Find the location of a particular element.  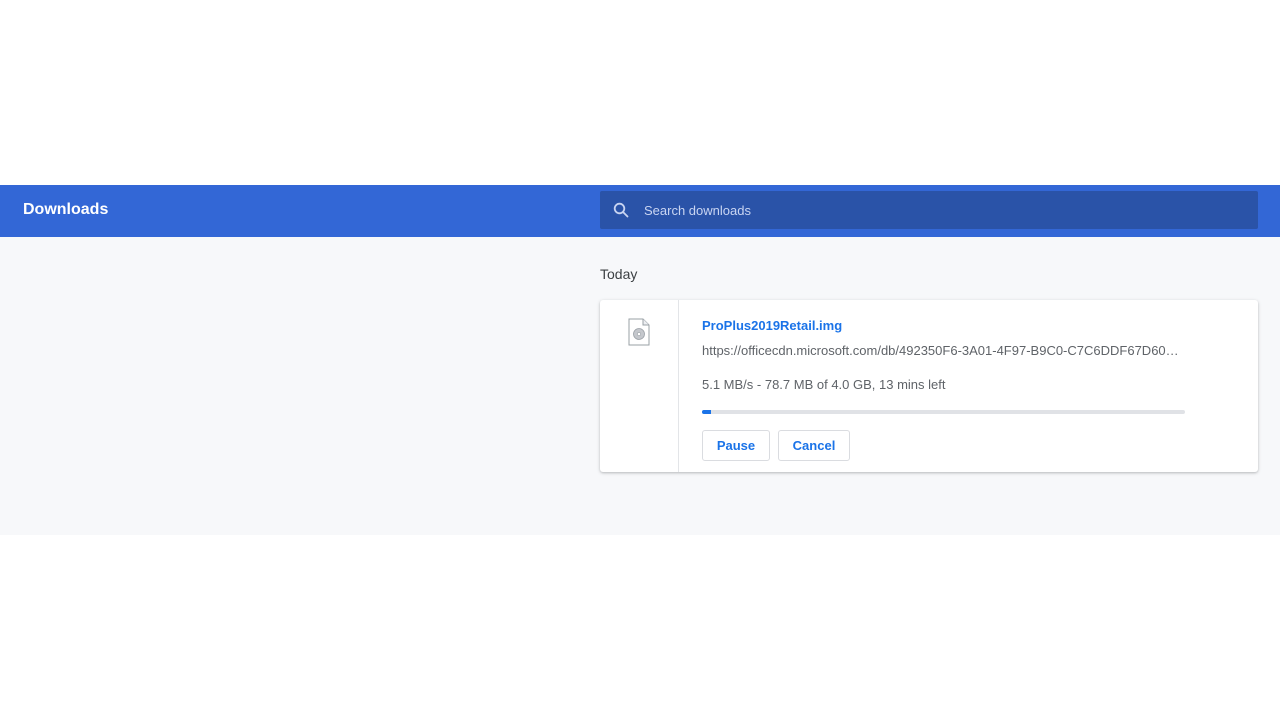

cancel-button: Cancel is located at coordinates (814, 445).